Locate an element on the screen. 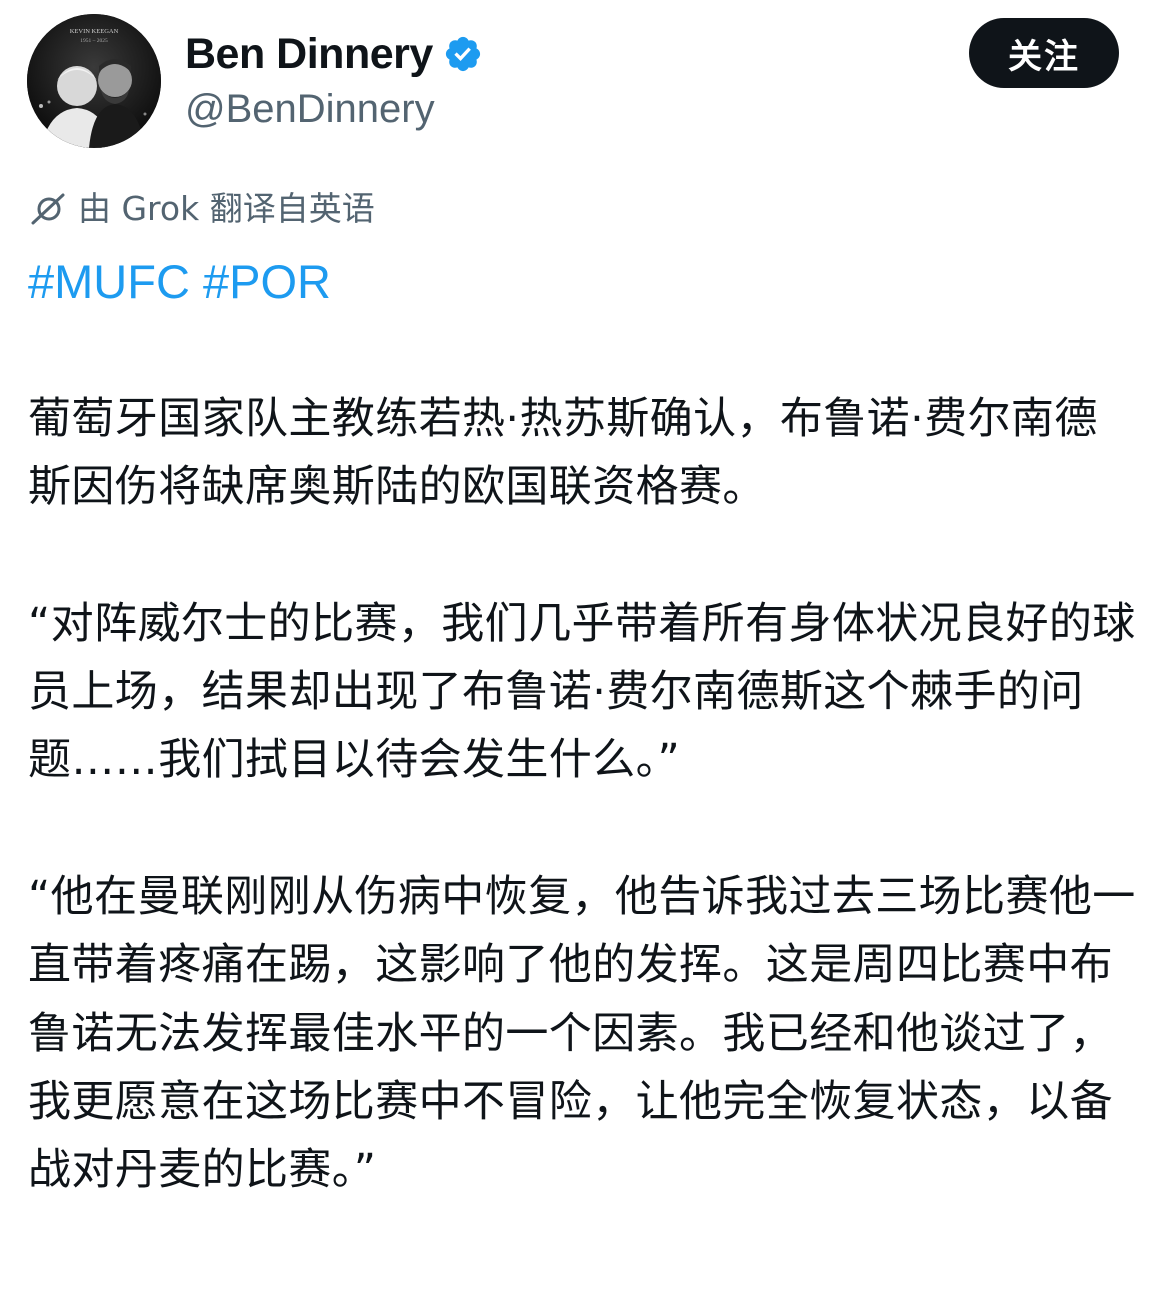  hashtag-link: #POR is located at coordinates (267, 281).